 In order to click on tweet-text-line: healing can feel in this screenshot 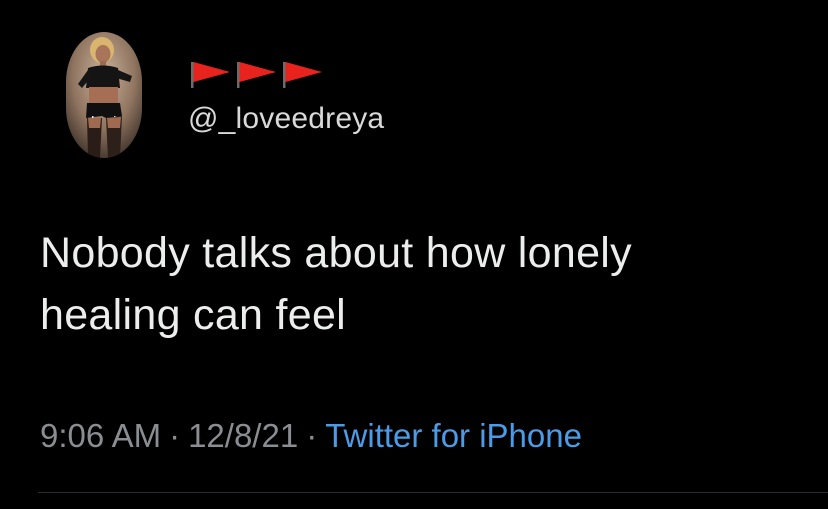, I will do `click(193, 315)`.